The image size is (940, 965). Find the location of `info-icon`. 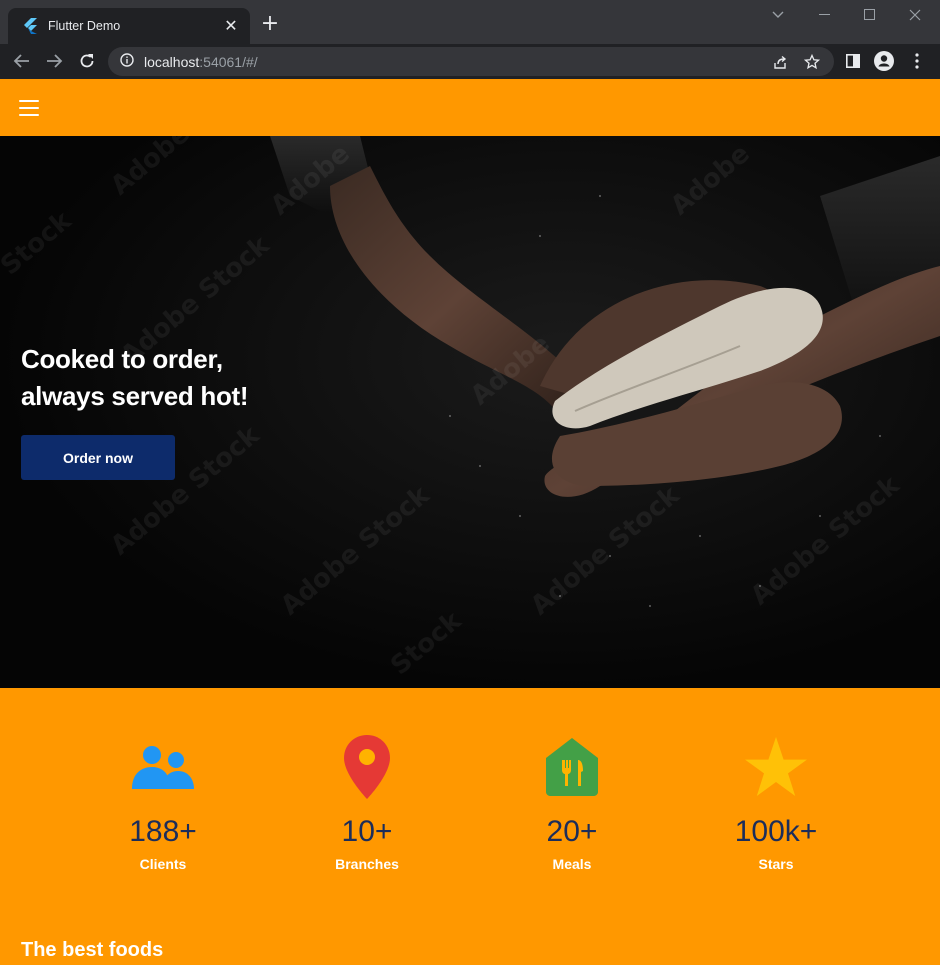

info-icon is located at coordinates (127, 61).